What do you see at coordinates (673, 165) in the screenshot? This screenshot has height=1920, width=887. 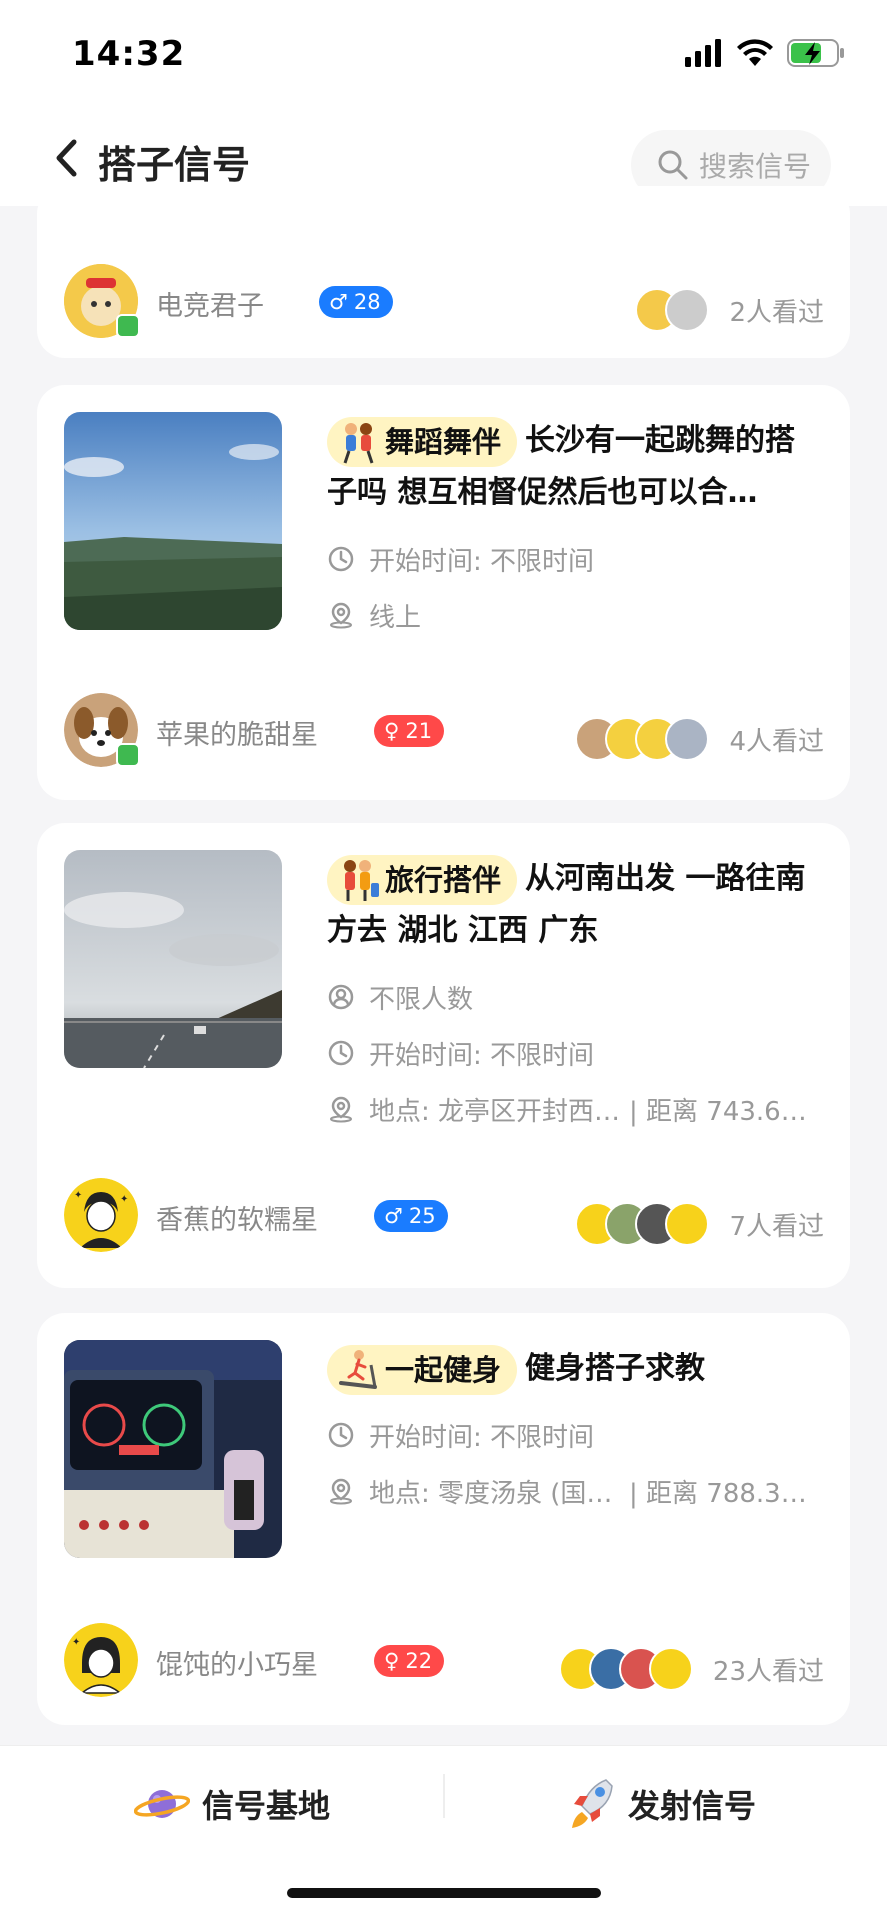 I see `search-icon` at bounding box center [673, 165].